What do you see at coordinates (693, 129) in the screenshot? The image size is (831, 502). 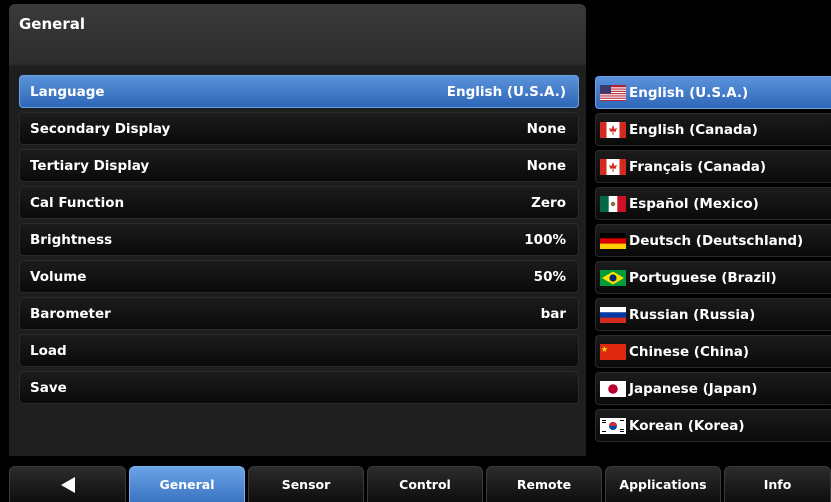 I see `language-label: English (Canada)` at bounding box center [693, 129].